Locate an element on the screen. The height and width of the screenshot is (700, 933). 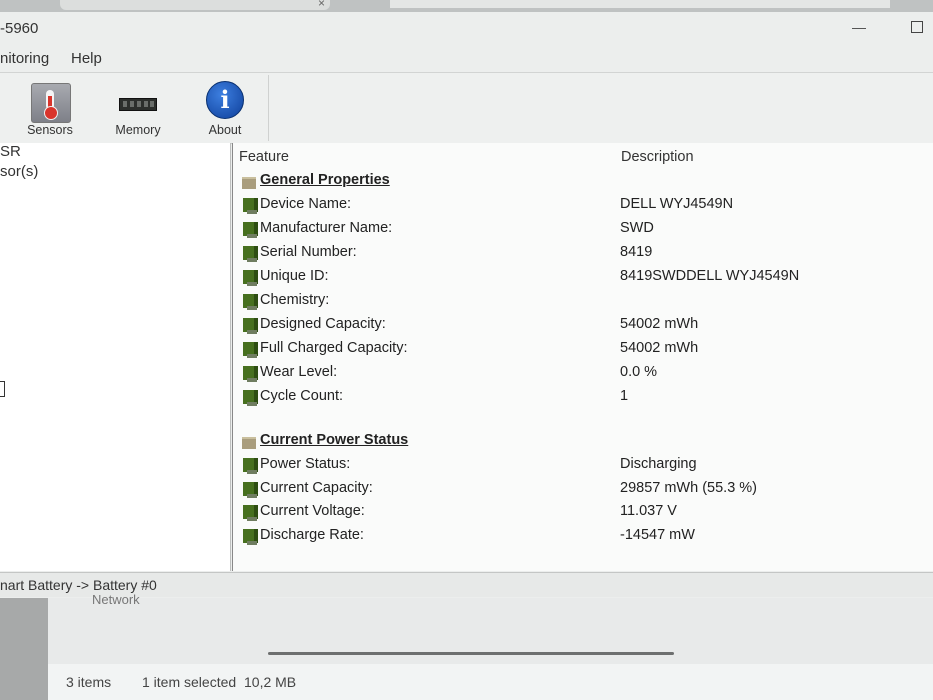
section-header-power-status: Current Power Status is located at coordinates (583, 442).